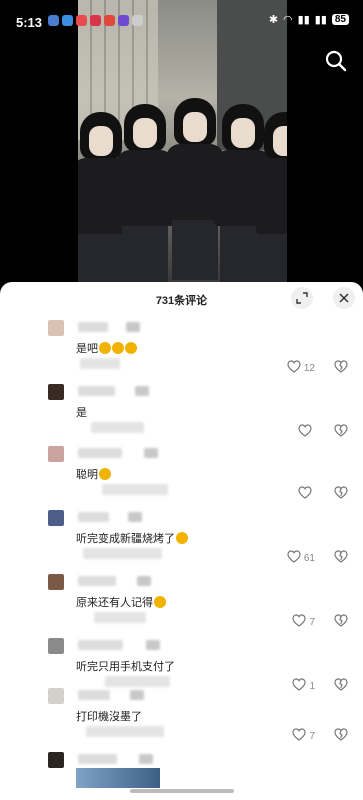 The width and height of the screenshot is (363, 800). I want to click on comment-text: 打印機沒墨了, so click(109, 716).